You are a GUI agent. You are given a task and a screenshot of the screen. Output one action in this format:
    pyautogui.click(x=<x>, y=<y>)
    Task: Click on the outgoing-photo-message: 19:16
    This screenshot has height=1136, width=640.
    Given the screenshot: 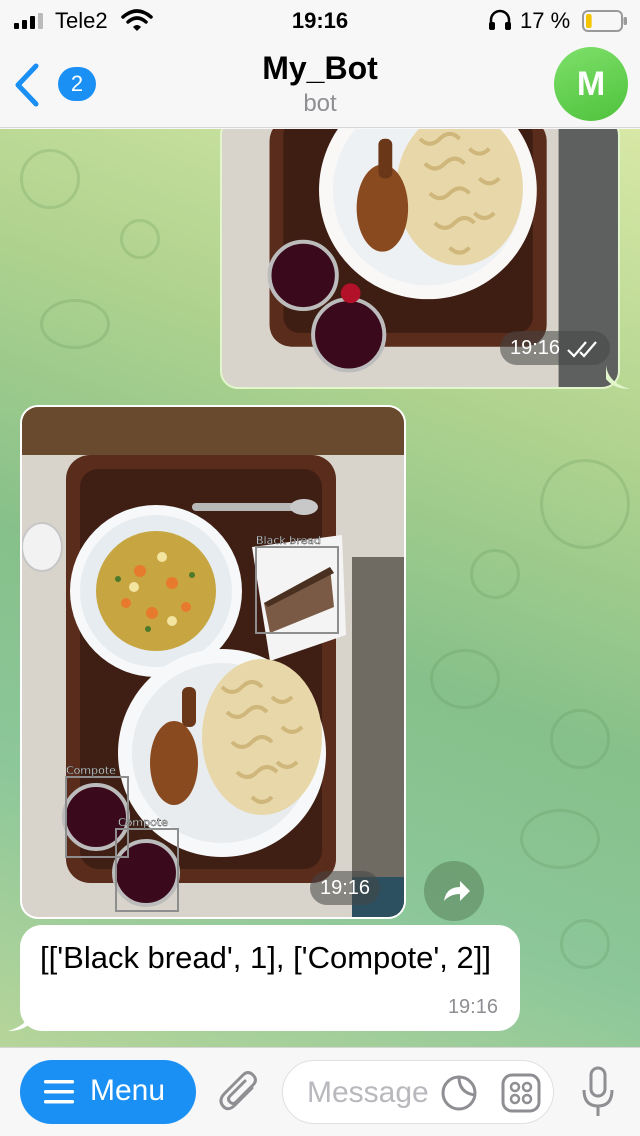 What is the action you would take?
    pyautogui.click(x=420, y=259)
    